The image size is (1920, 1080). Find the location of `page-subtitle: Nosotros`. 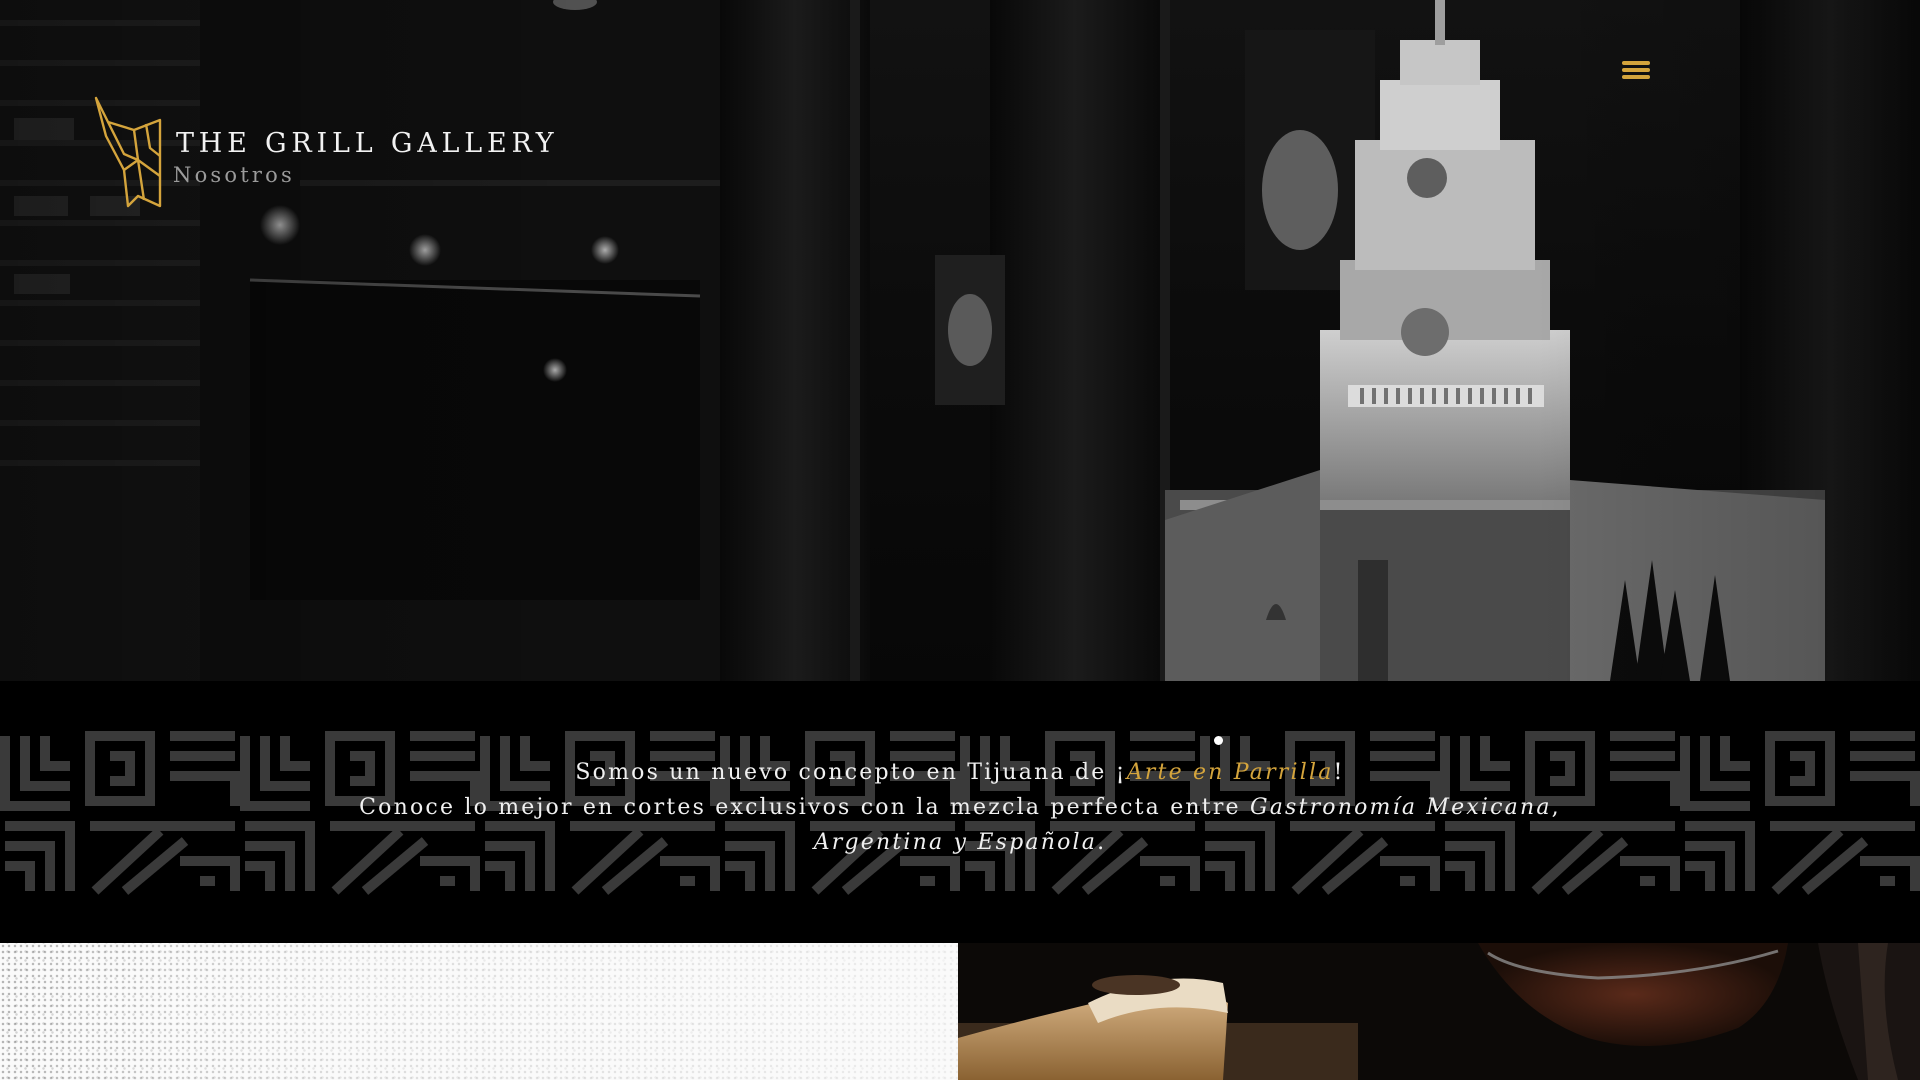

page-subtitle: Nosotros is located at coordinates (234, 175).